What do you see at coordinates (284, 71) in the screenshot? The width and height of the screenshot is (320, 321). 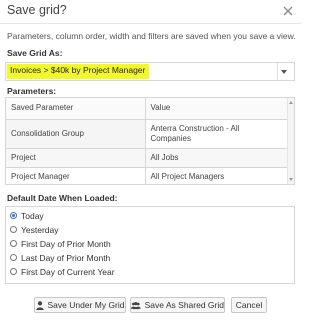 I see `dropdown-caret-icon` at bounding box center [284, 71].